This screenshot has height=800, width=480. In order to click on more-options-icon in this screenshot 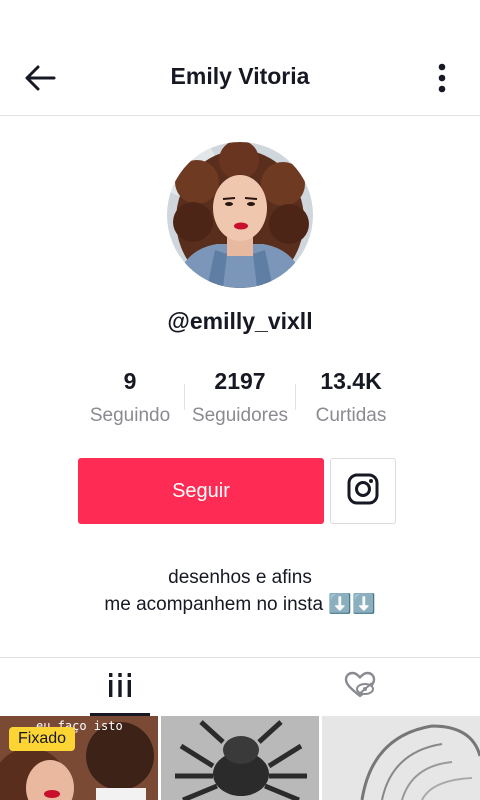, I will do `click(442, 78)`.